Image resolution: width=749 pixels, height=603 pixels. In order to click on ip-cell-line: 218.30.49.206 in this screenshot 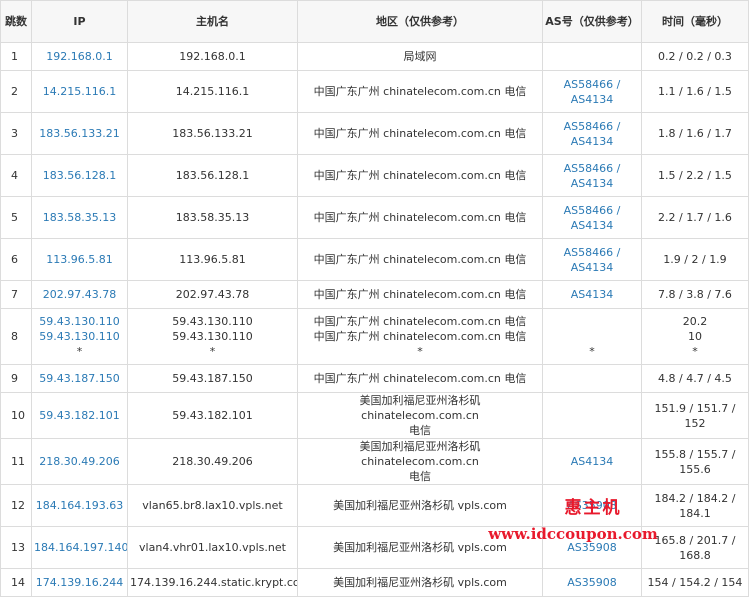, I will do `click(79, 461)`.